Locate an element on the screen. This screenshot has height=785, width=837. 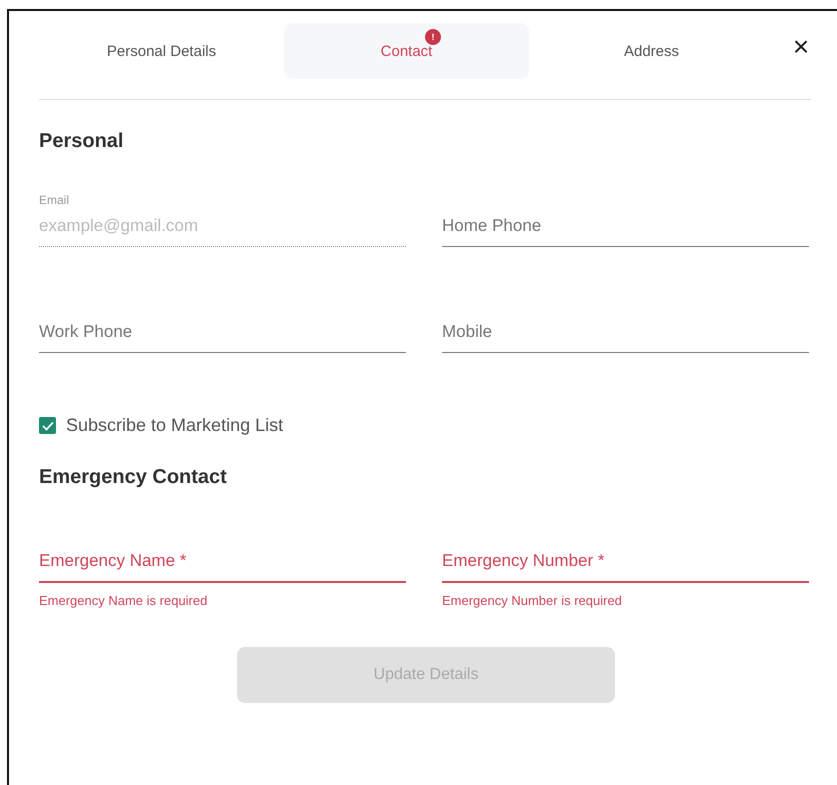
section-heading: Emergency Contact is located at coordinates (133, 477).